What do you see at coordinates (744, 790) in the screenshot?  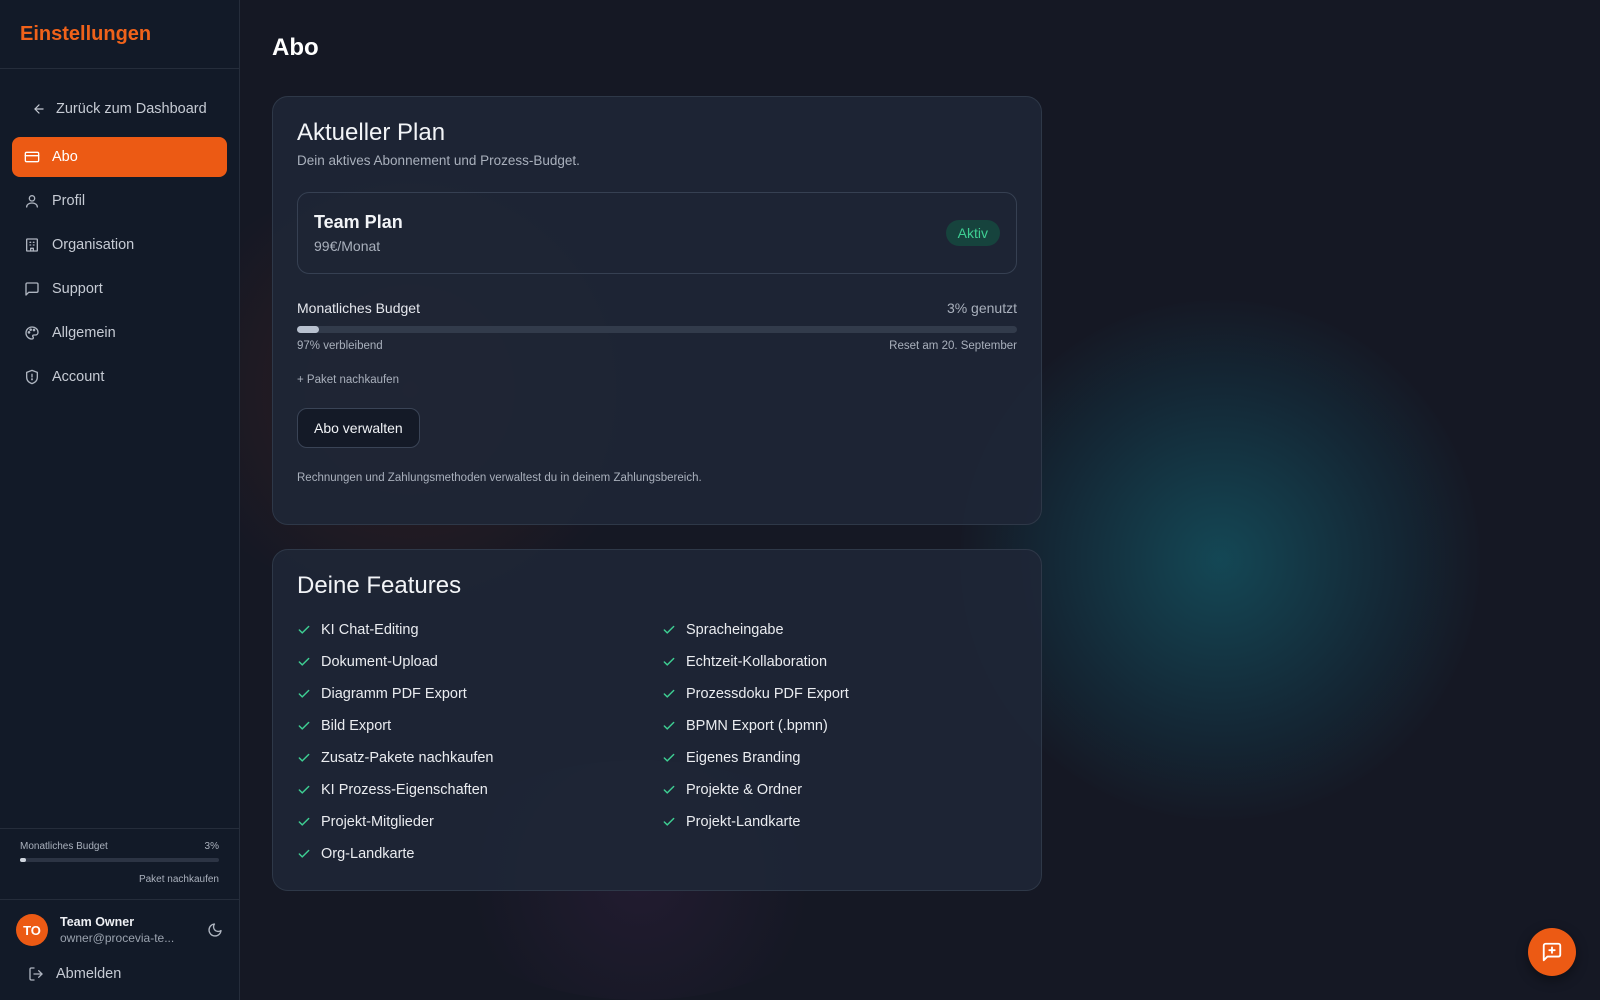 I see `feature-label: Projekte & Ordner` at bounding box center [744, 790].